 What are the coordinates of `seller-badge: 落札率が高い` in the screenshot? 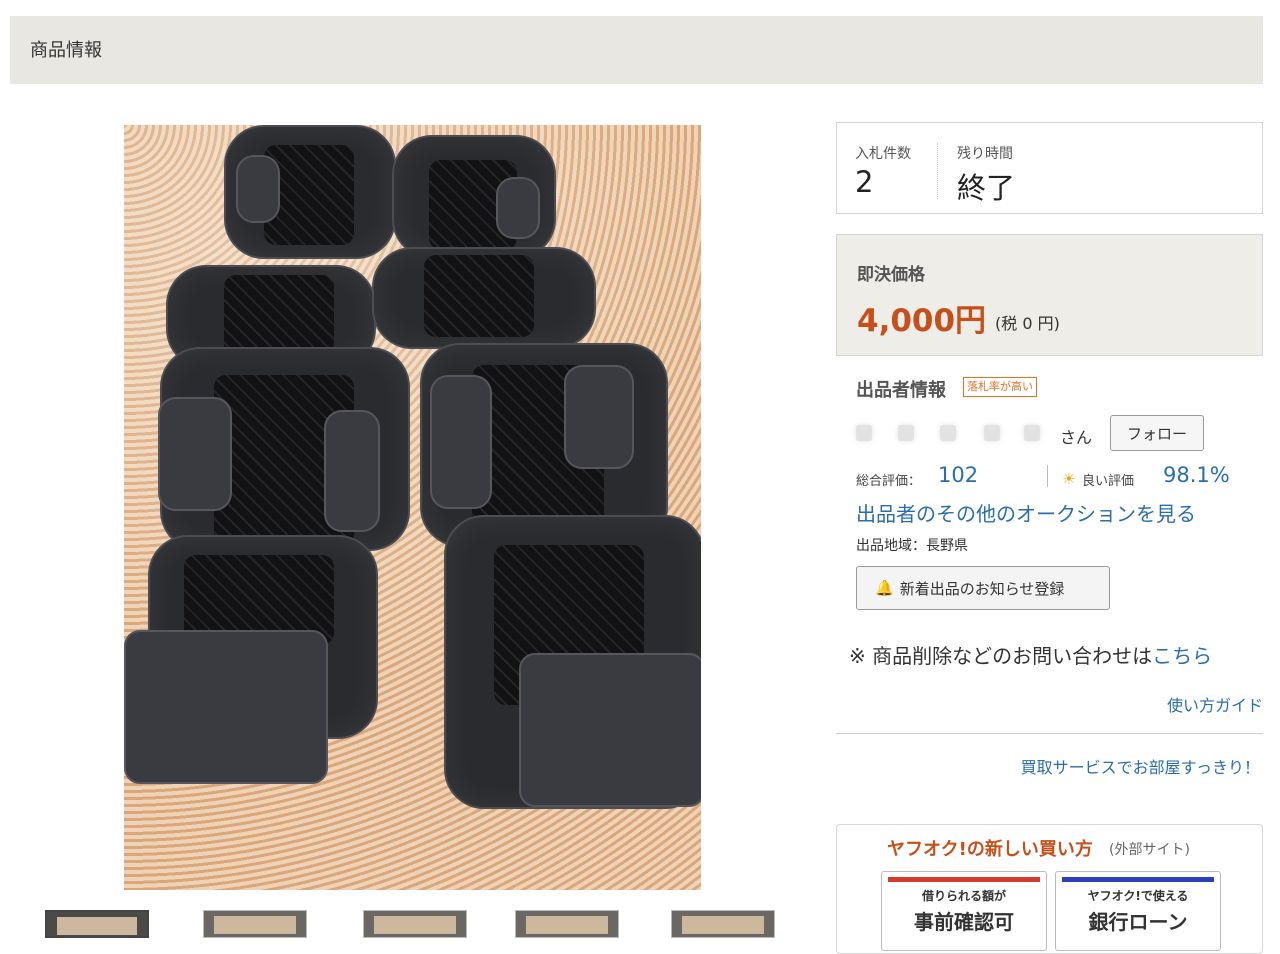 It's located at (1000, 387).